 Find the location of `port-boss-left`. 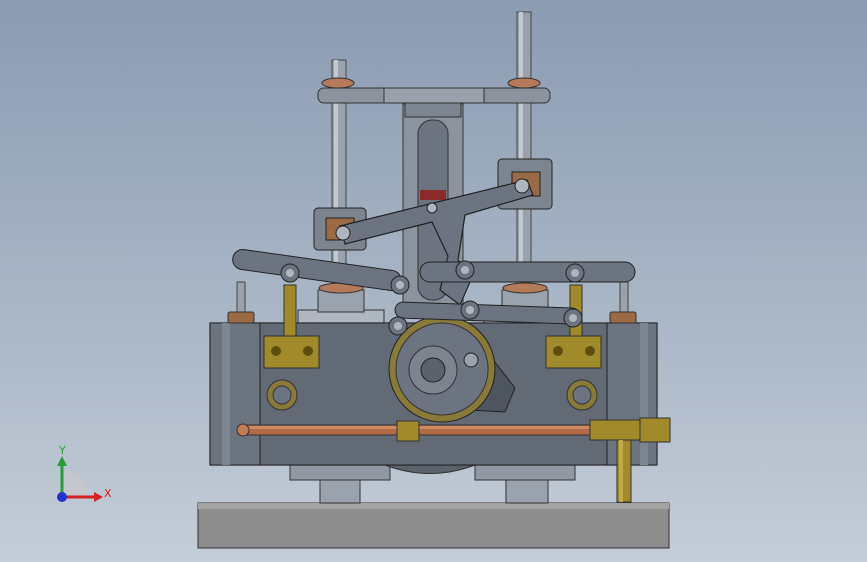

port-boss-left is located at coordinates (282, 395).